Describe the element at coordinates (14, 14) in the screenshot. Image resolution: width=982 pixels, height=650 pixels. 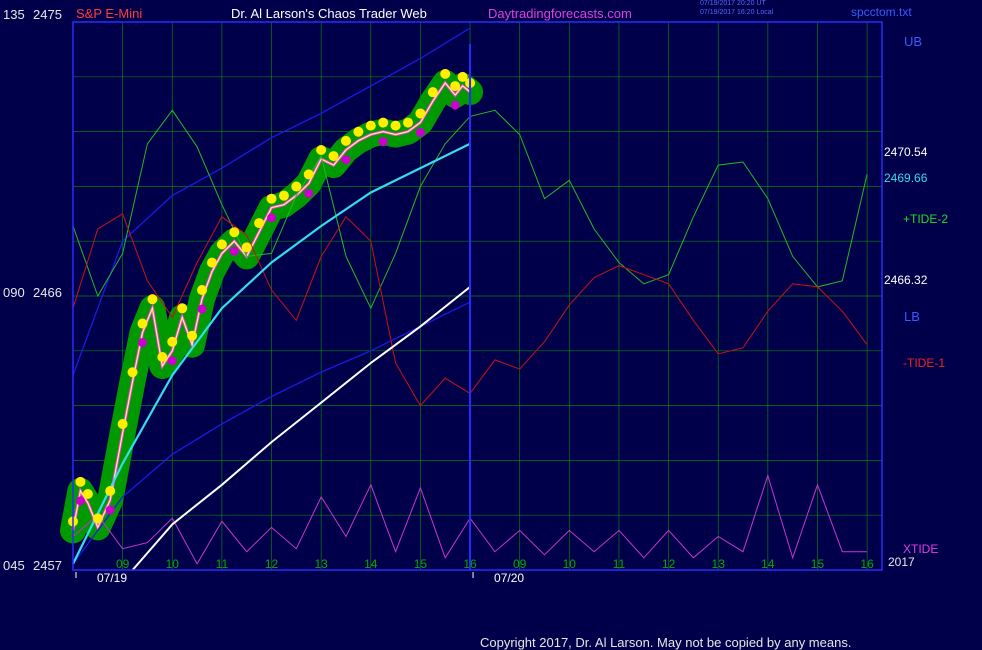
I see `scale-top: 135` at that location.